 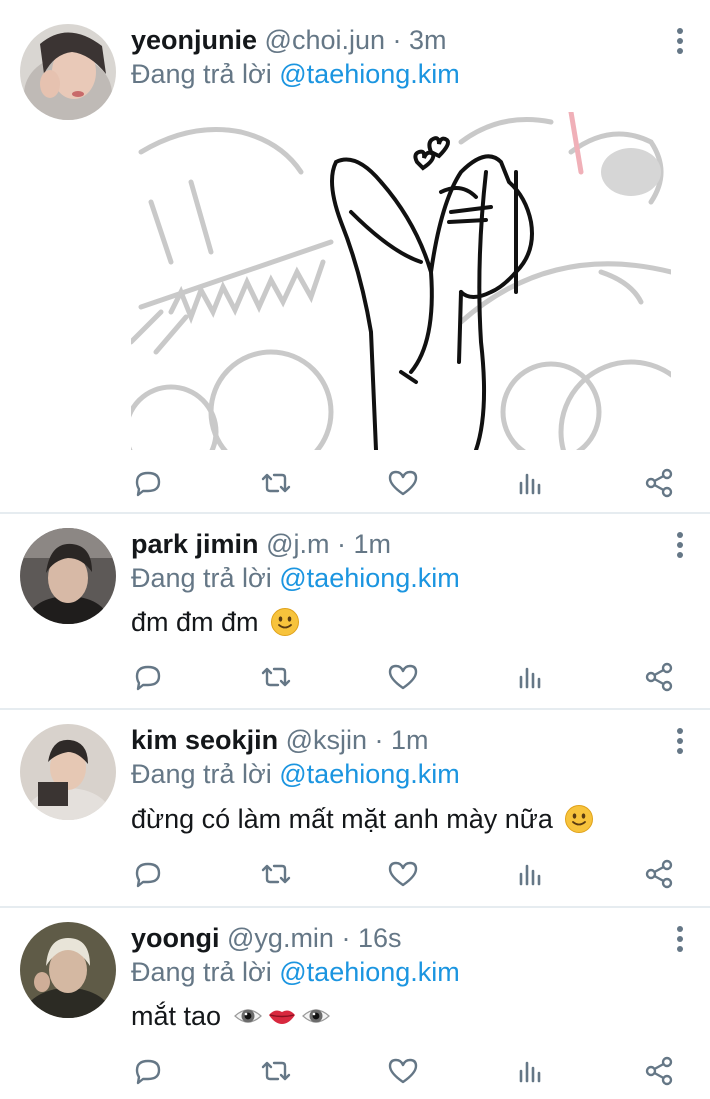 I want to click on tweet-header: yeonjunie @choi.jun · 3m, so click(x=289, y=40).